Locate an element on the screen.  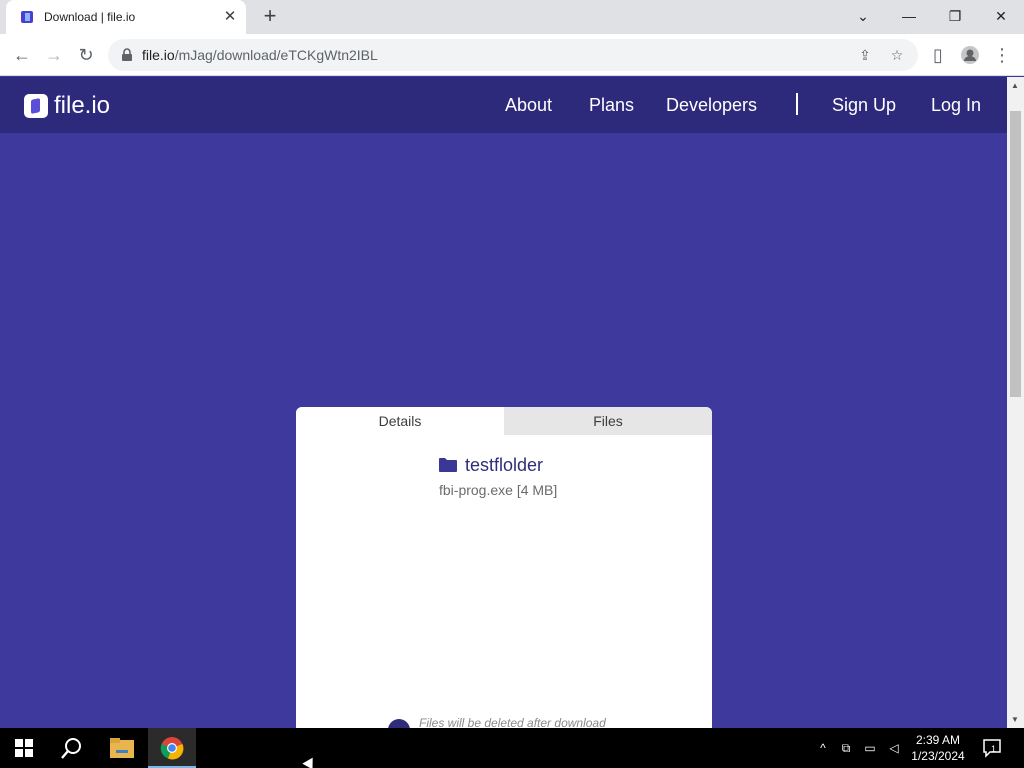
clock-date: 1/23/2024 is located at coordinates (938, 756).